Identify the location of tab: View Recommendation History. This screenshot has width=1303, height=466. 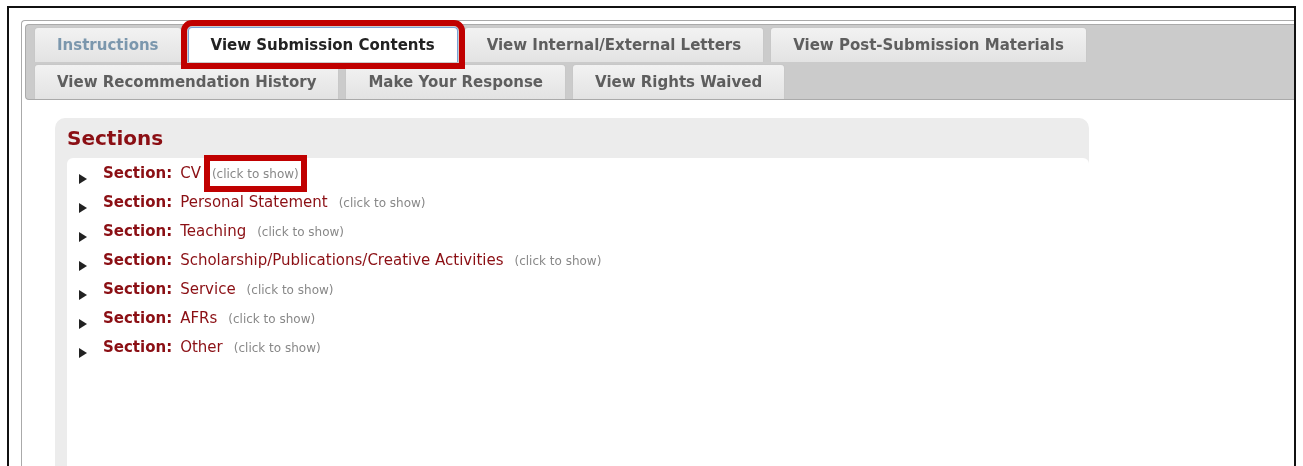
(187, 81).